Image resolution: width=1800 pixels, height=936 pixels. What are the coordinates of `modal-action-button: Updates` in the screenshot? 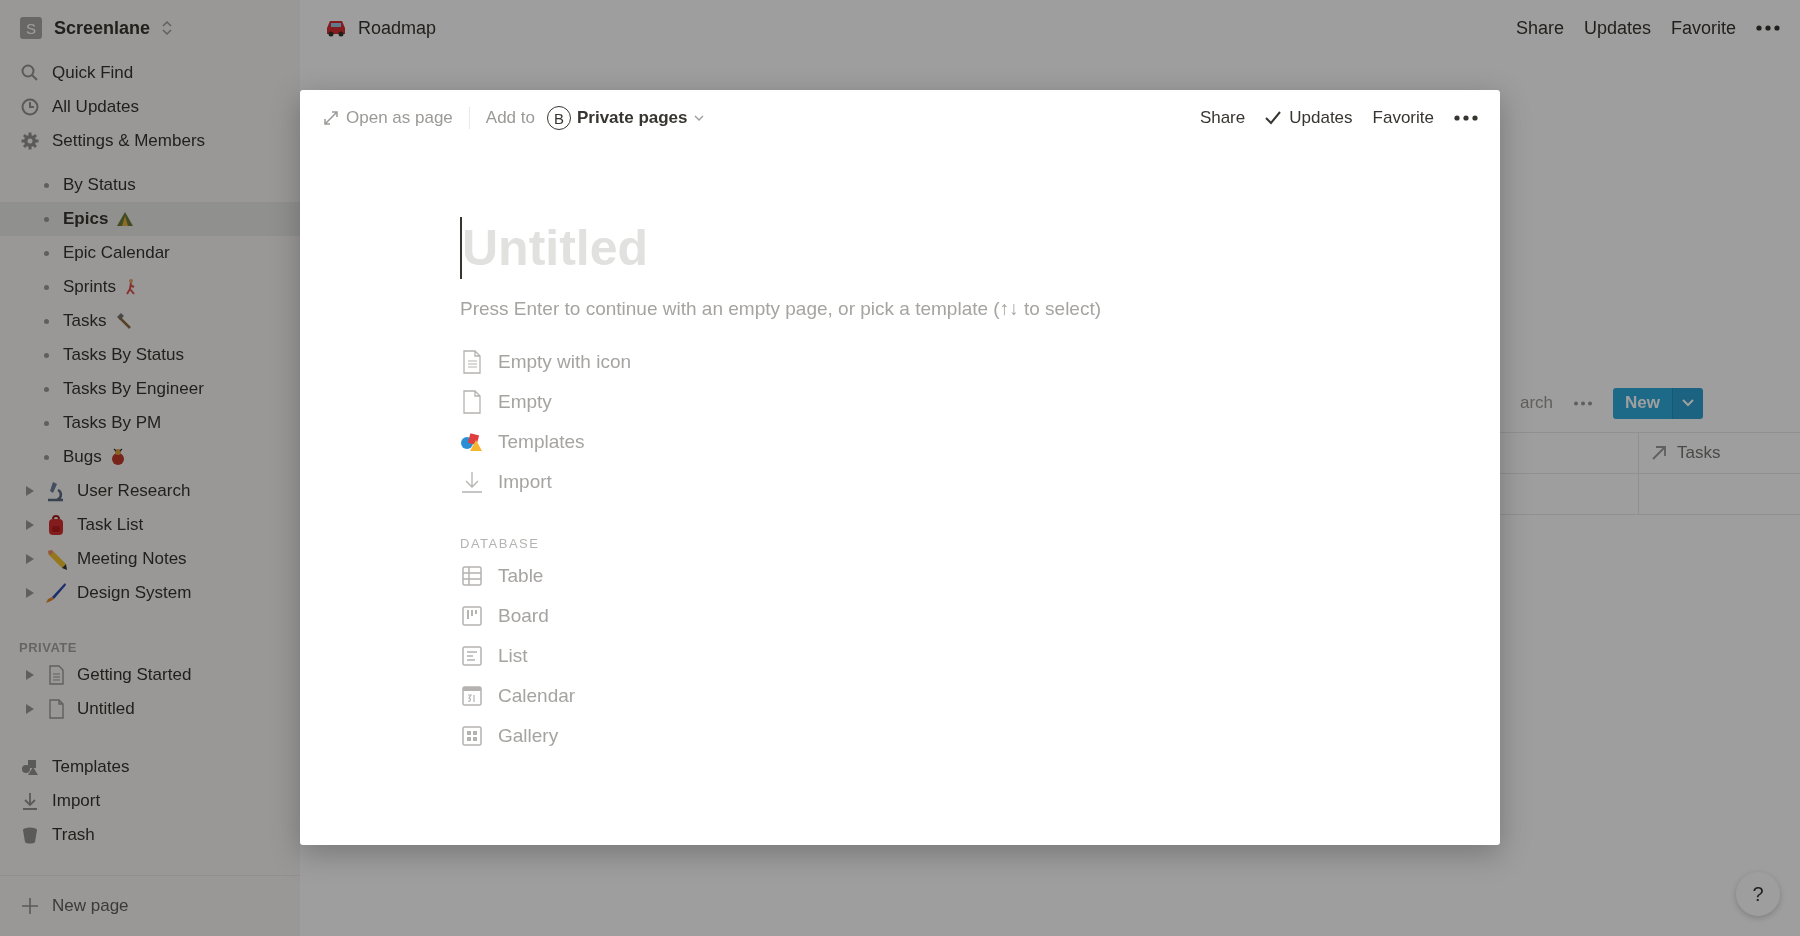 It's located at (1309, 118).